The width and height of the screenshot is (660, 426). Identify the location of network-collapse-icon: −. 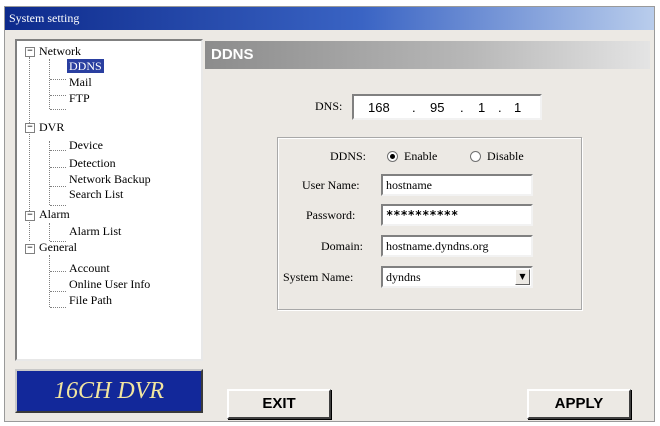
(30, 52).